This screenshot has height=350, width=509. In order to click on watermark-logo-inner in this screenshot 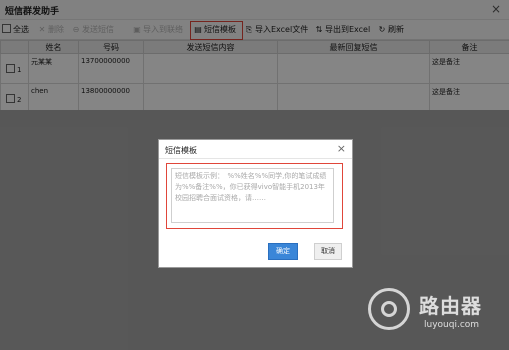, I will do `click(389, 309)`.